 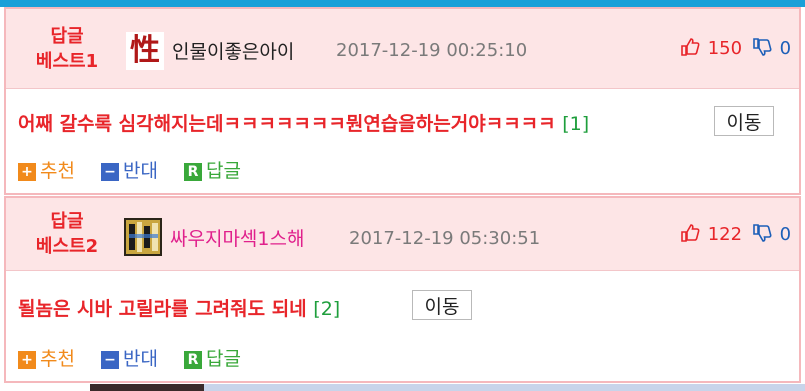 I want to click on reply-count: [2], so click(x=326, y=309).